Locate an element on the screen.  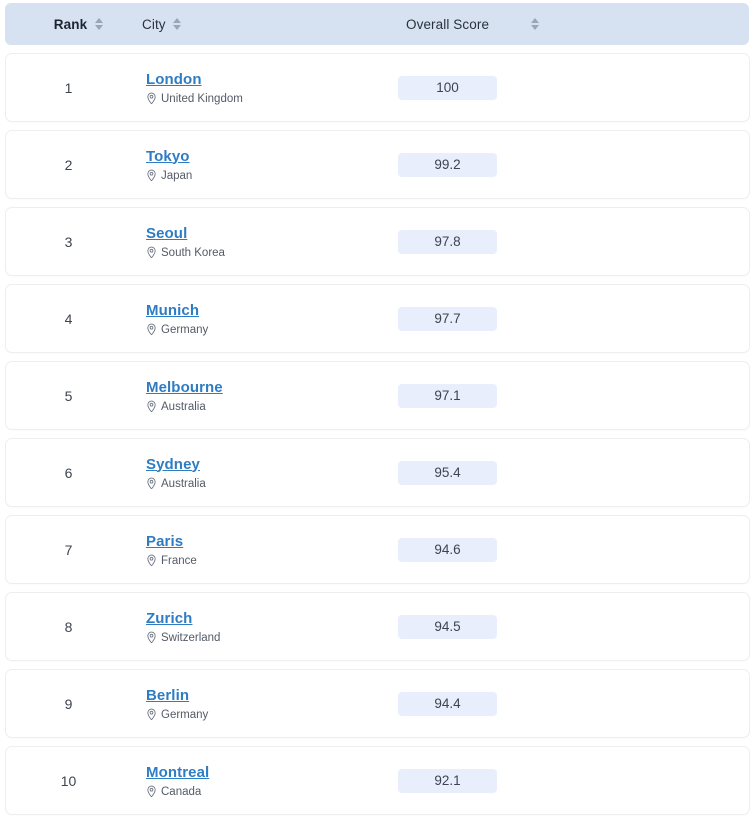
rank-value: 5 is located at coordinates (68, 395).